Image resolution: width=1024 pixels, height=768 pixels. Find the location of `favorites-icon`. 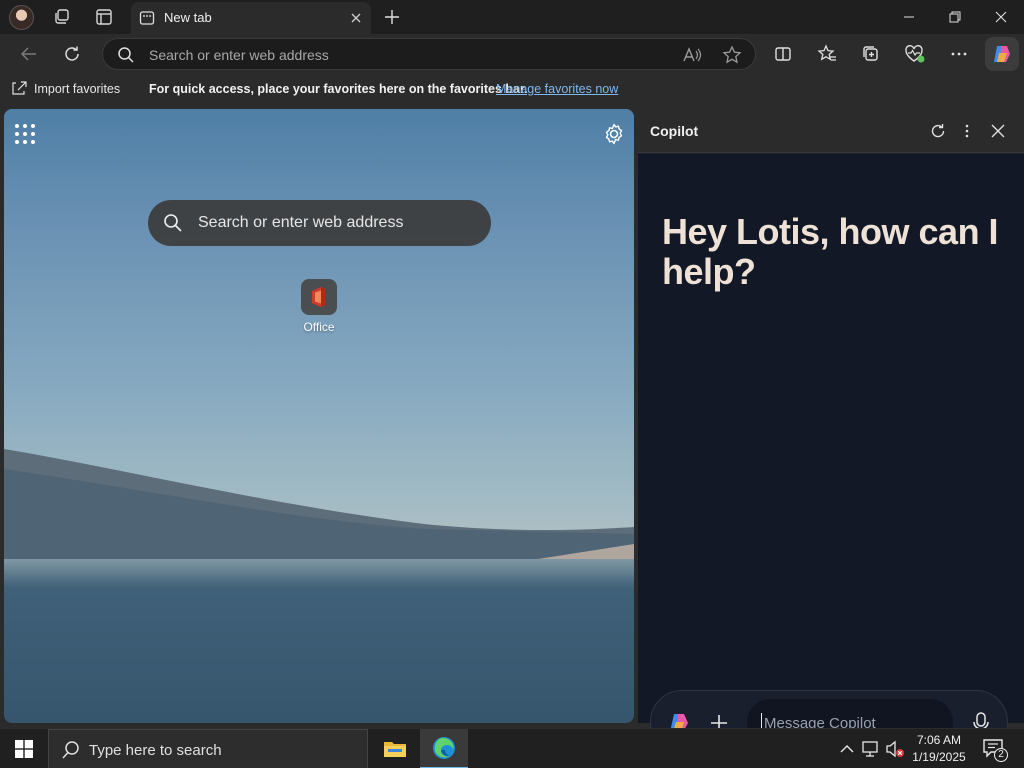

favorites-icon is located at coordinates (827, 54).